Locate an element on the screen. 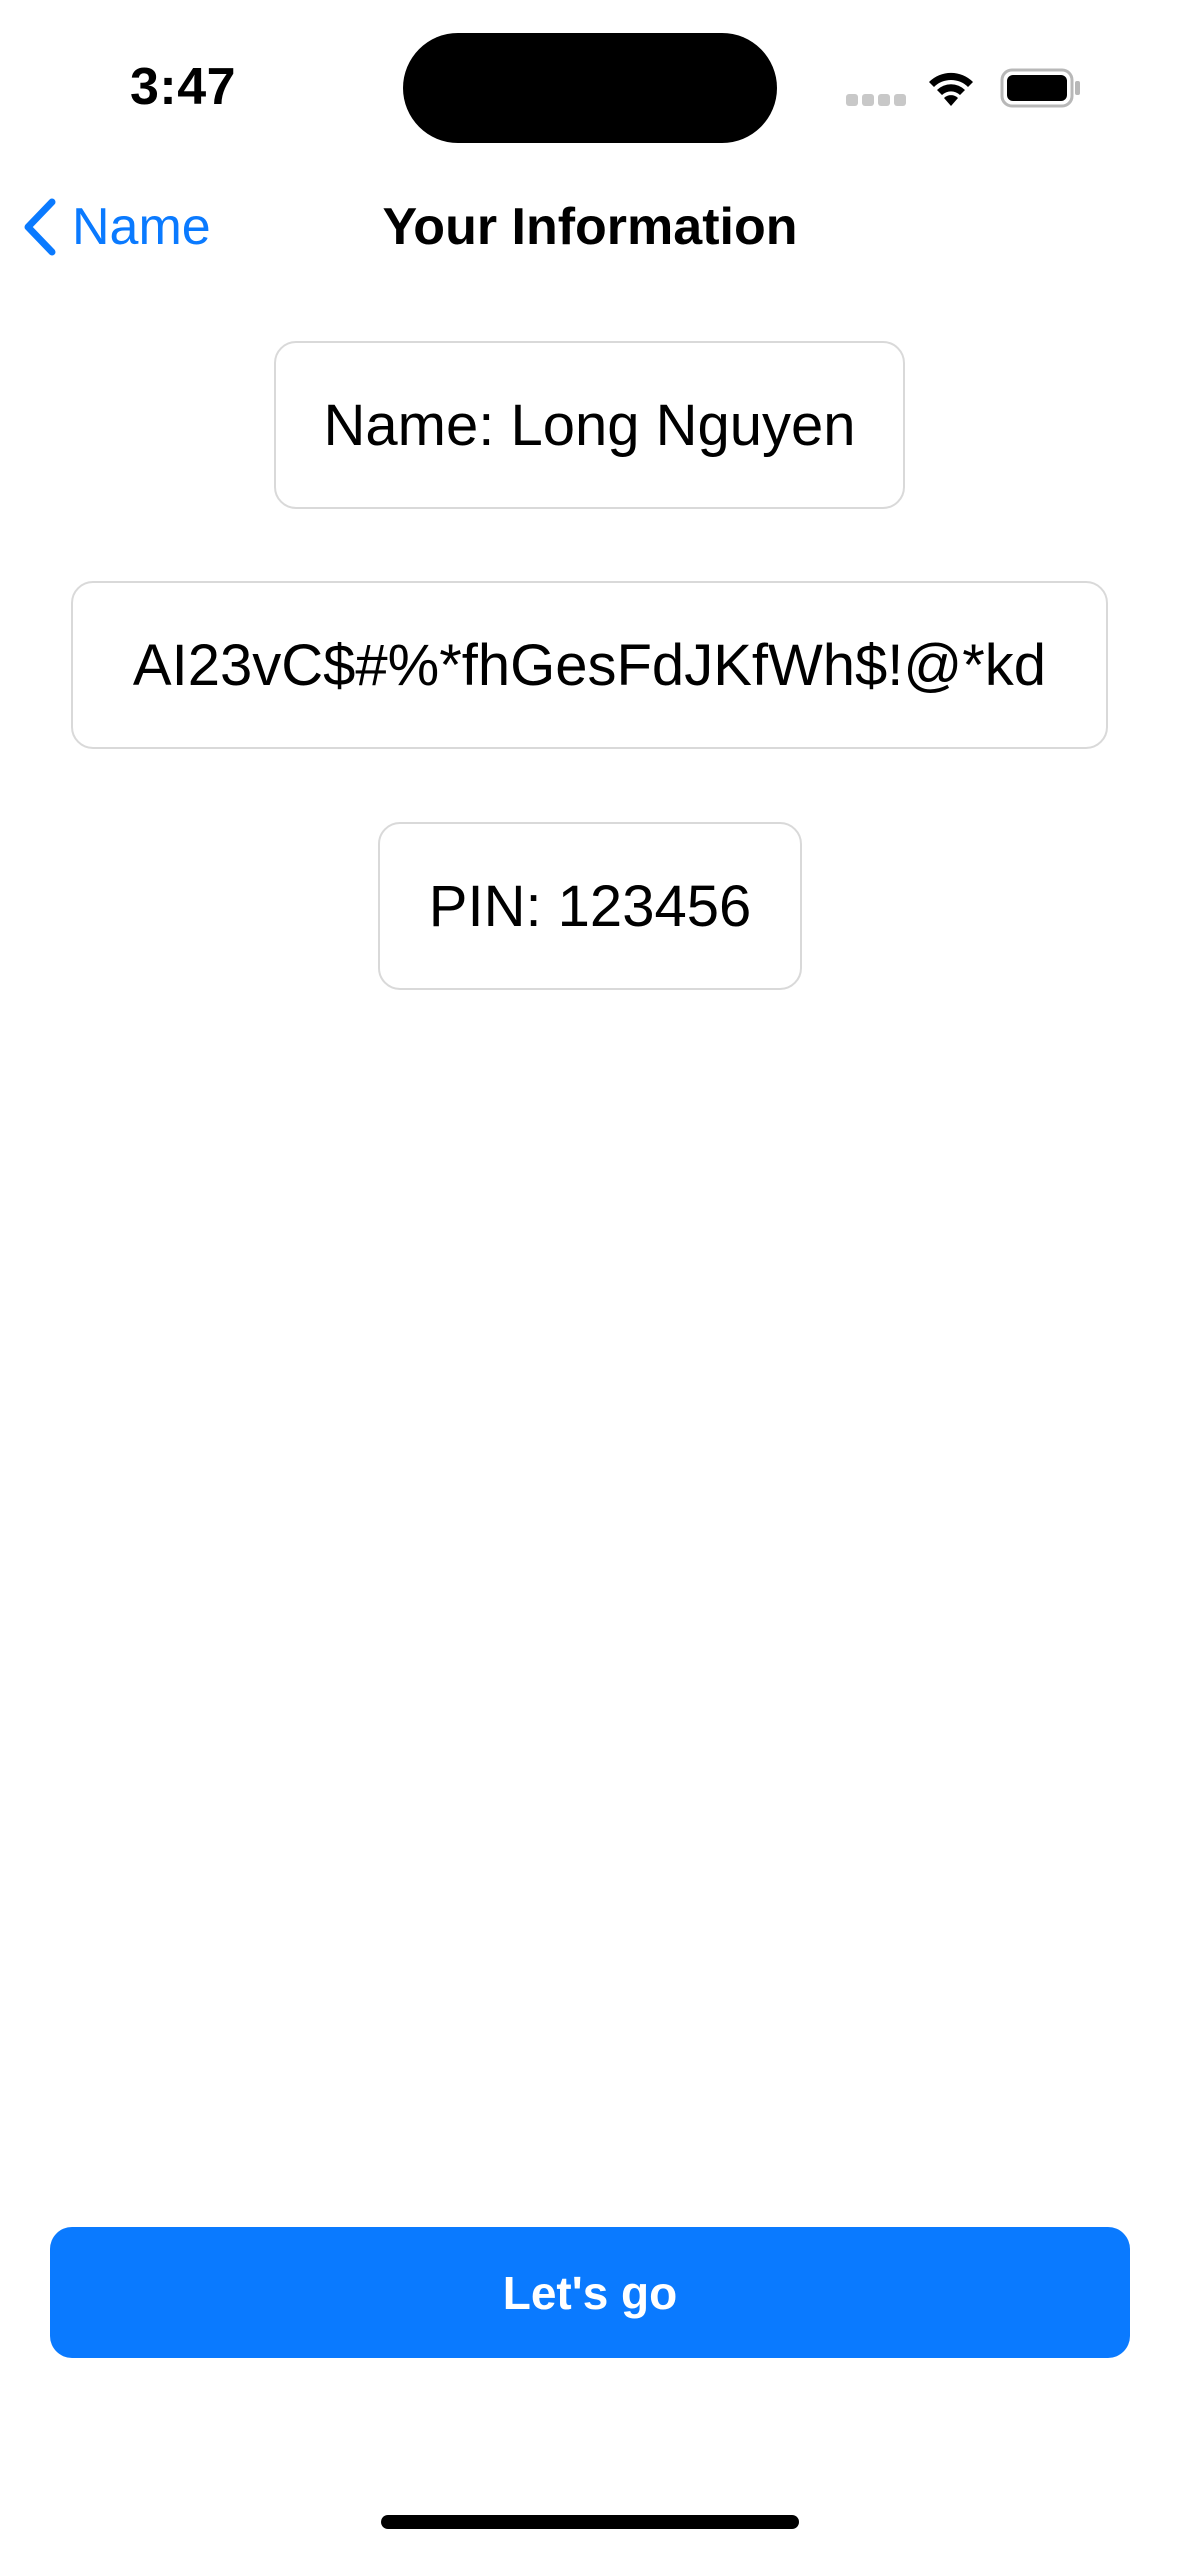 The height and width of the screenshot is (2556, 1179). cellular-signal-icon is located at coordinates (876, 101).